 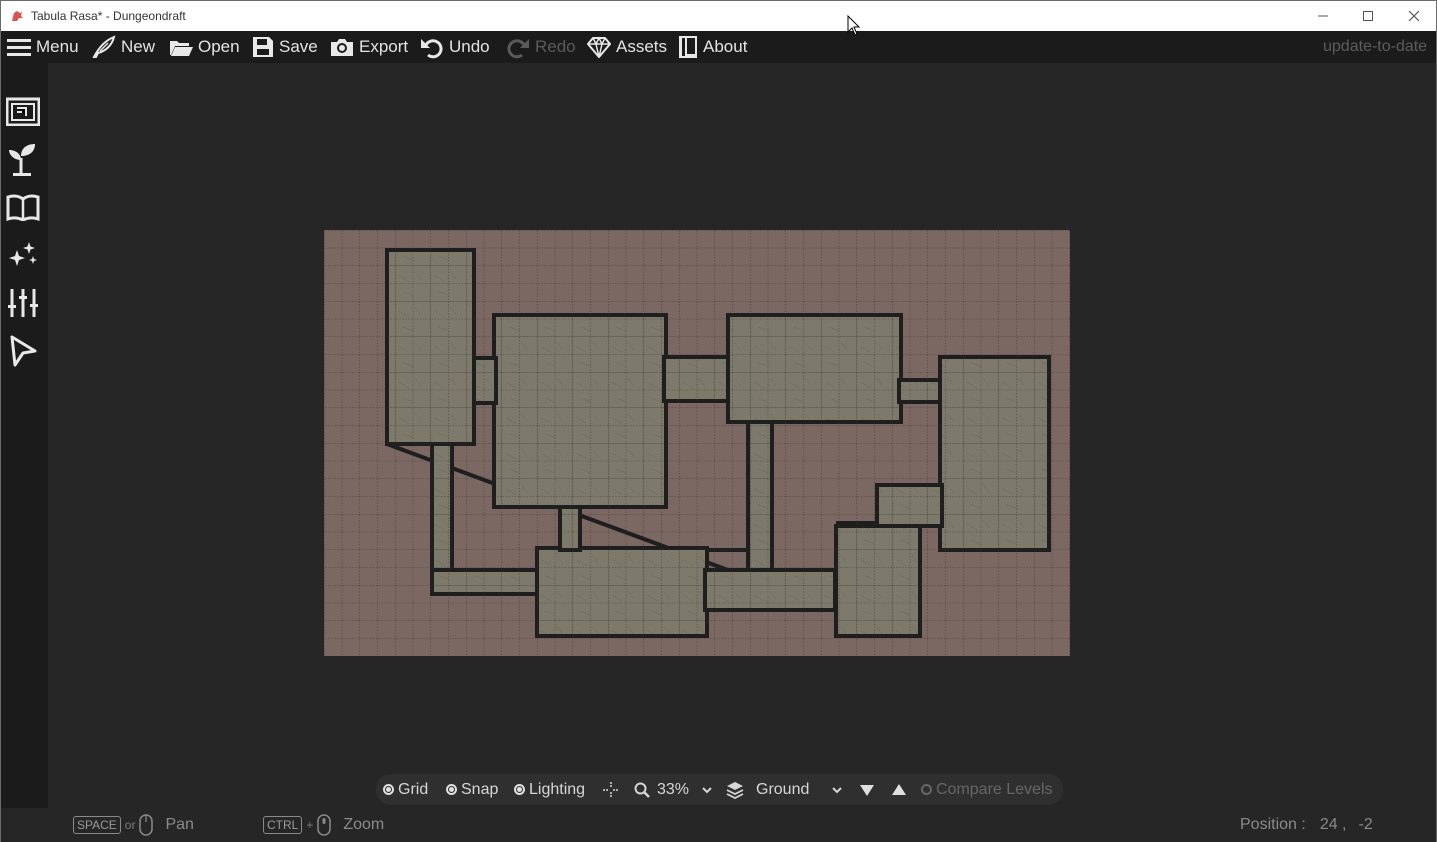 I want to click on tool-sidebar, so click(x=24, y=452).